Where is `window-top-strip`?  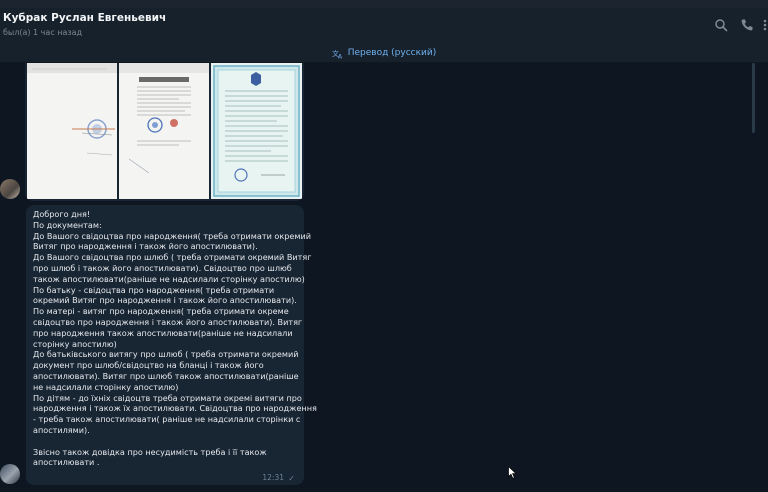
window-top-strip is located at coordinates (384, 4).